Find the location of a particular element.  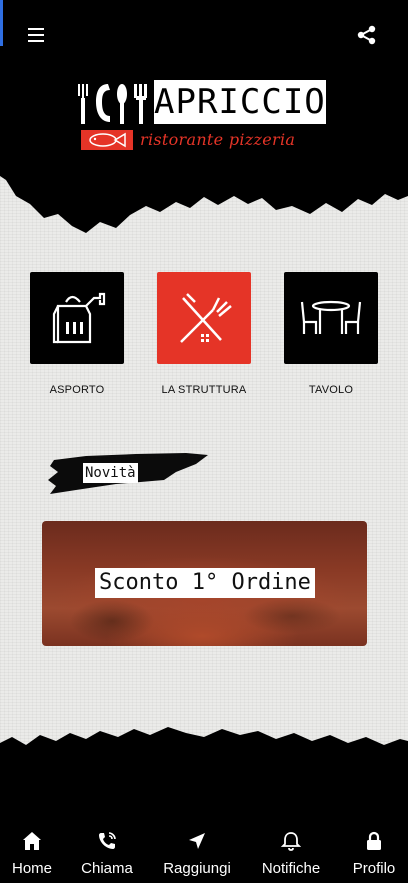

table-chairs-icon is located at coordinates (331, 317).